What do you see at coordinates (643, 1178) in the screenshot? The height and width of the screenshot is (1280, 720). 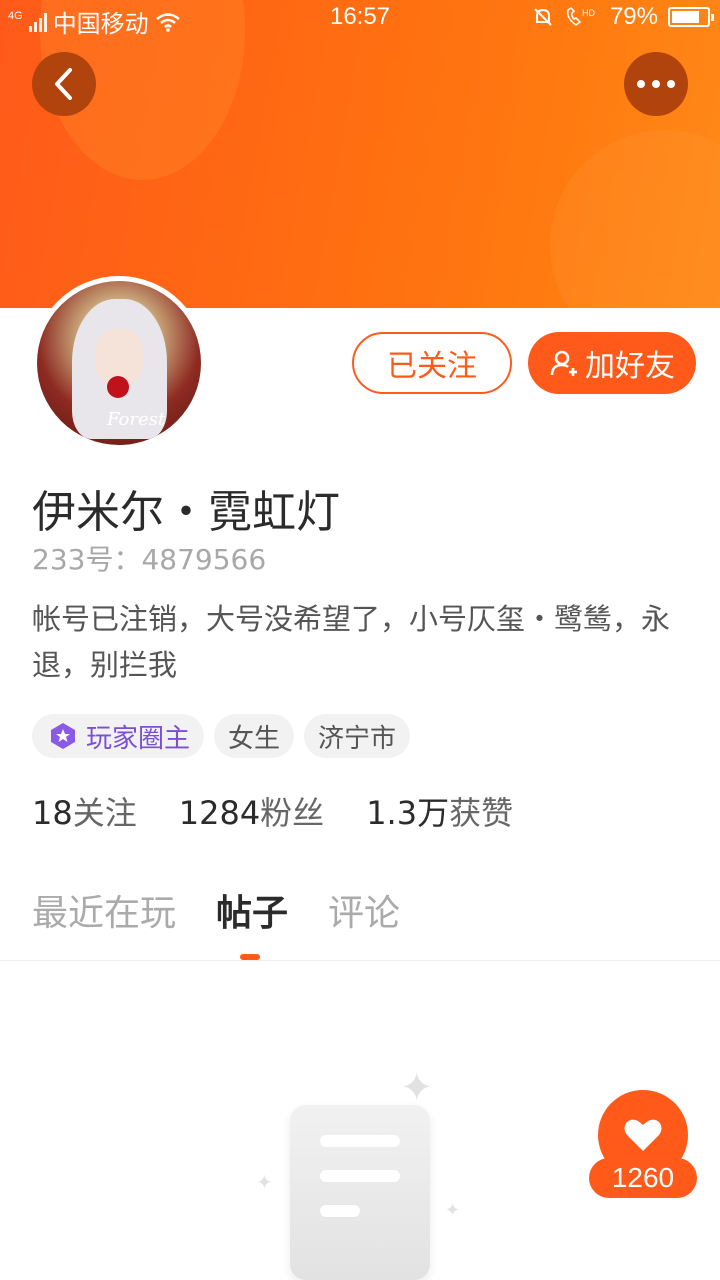 I see `like-count: 1260` at bounding box center [643, 1178].